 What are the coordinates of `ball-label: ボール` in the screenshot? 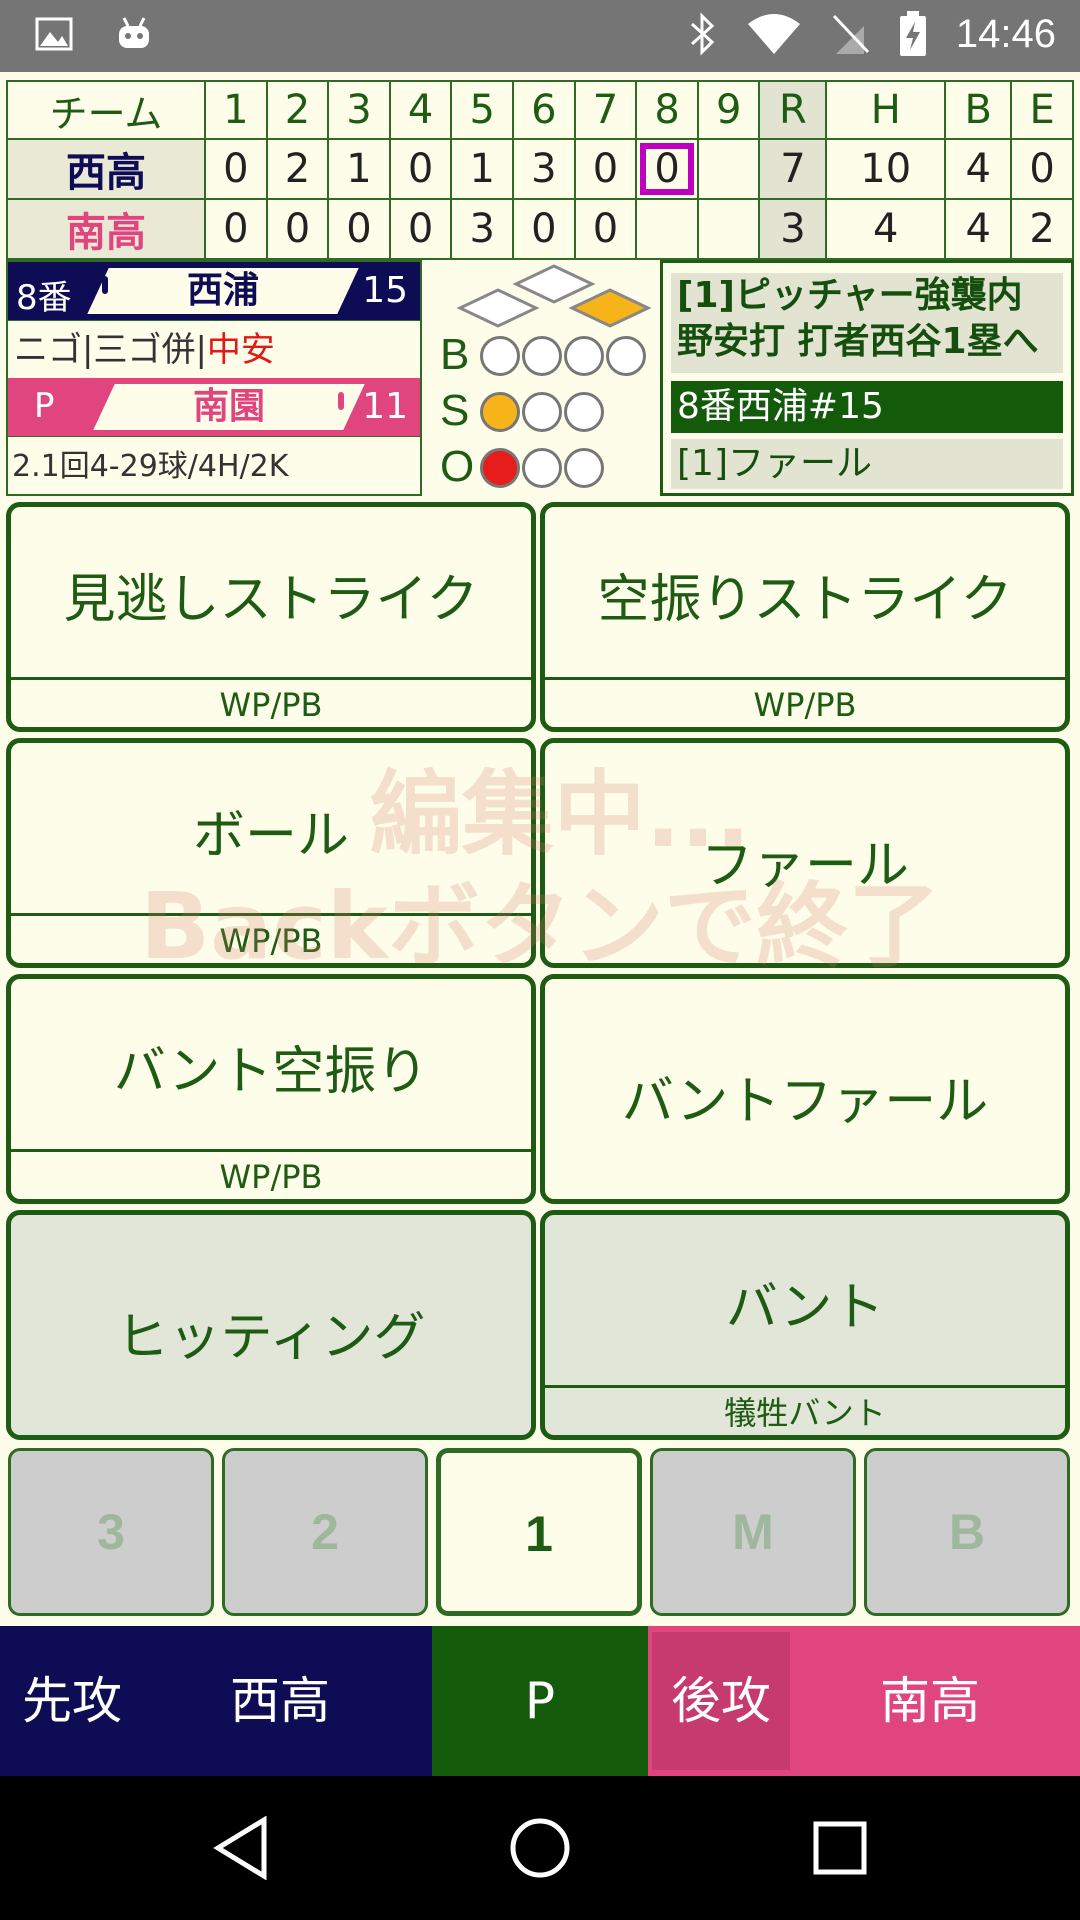 It's located at (270, 836).